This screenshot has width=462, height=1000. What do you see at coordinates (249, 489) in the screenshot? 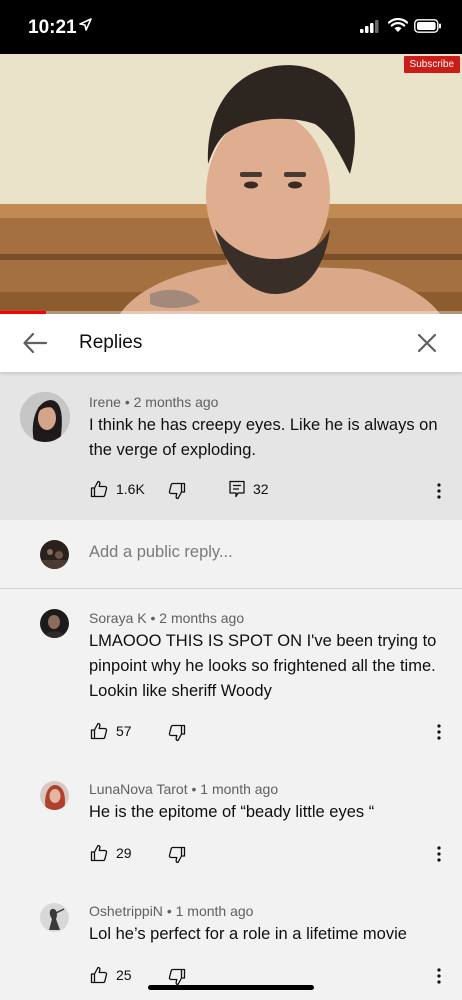
I see `reply-count-button: 32` at bounding box center [249, 489].